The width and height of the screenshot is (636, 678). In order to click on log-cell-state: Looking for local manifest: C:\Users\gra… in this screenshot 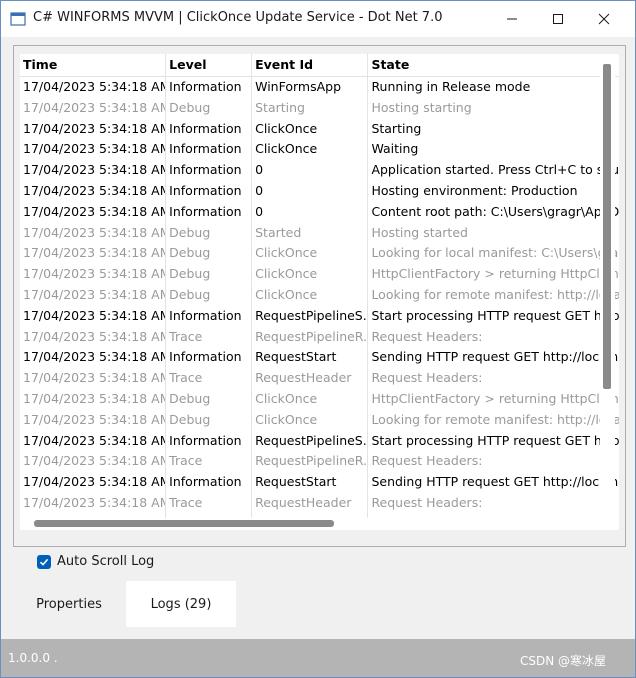, I will do `click(493, 254)`.